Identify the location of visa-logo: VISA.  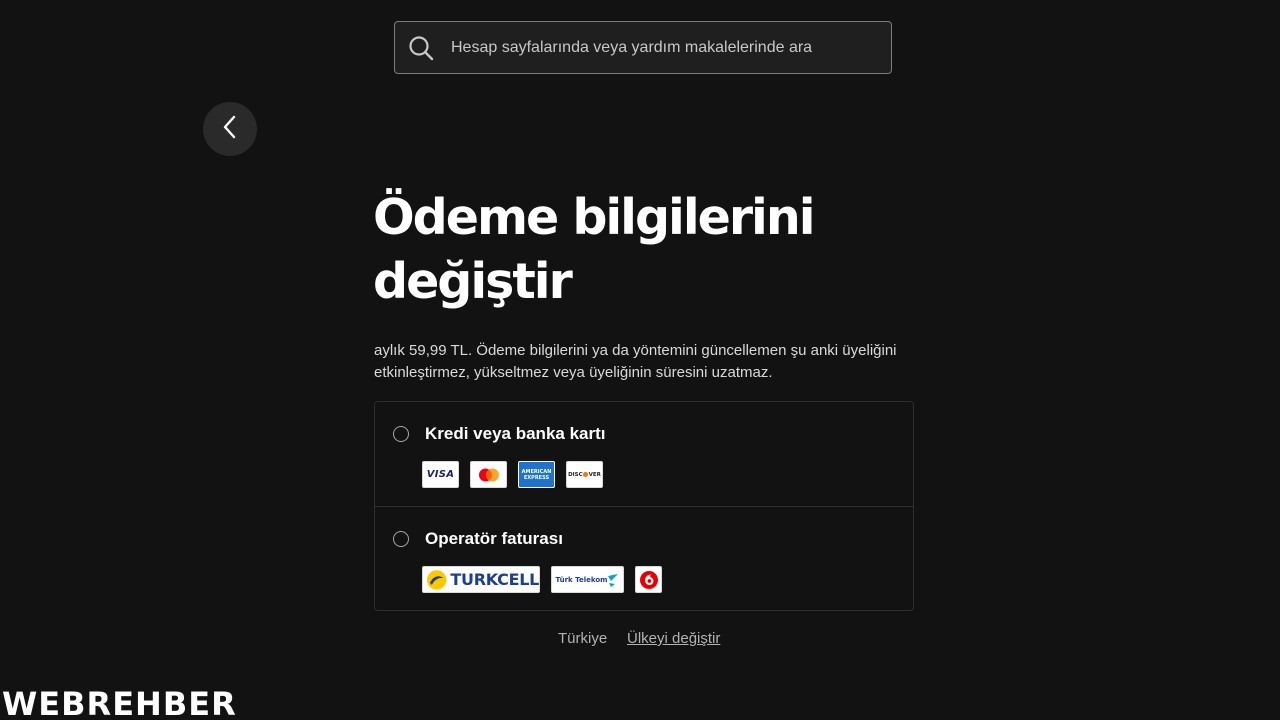
(440, 474).